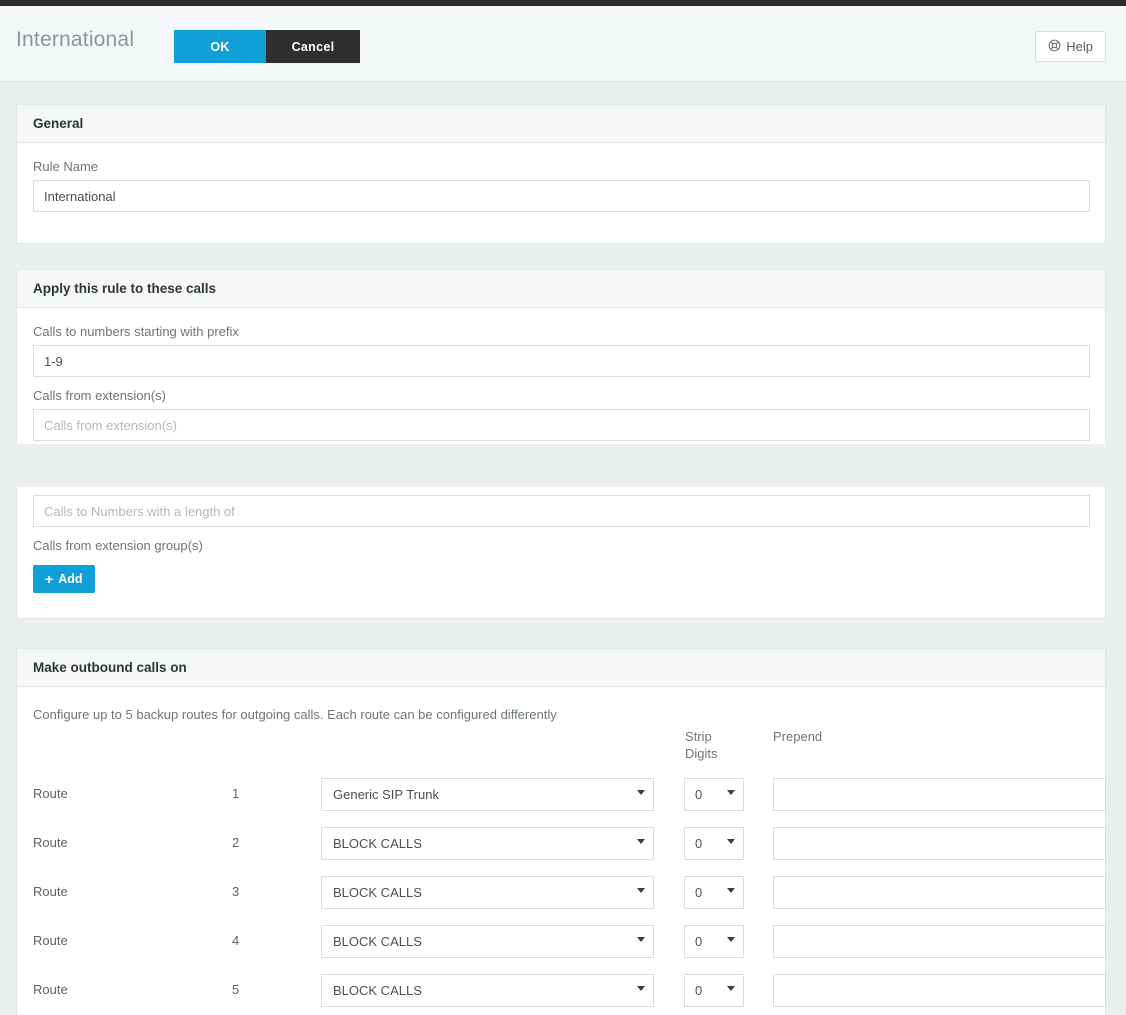  I want to click on table-row: Route 1 Generic SIP Trunk 0, so click(569, 796).